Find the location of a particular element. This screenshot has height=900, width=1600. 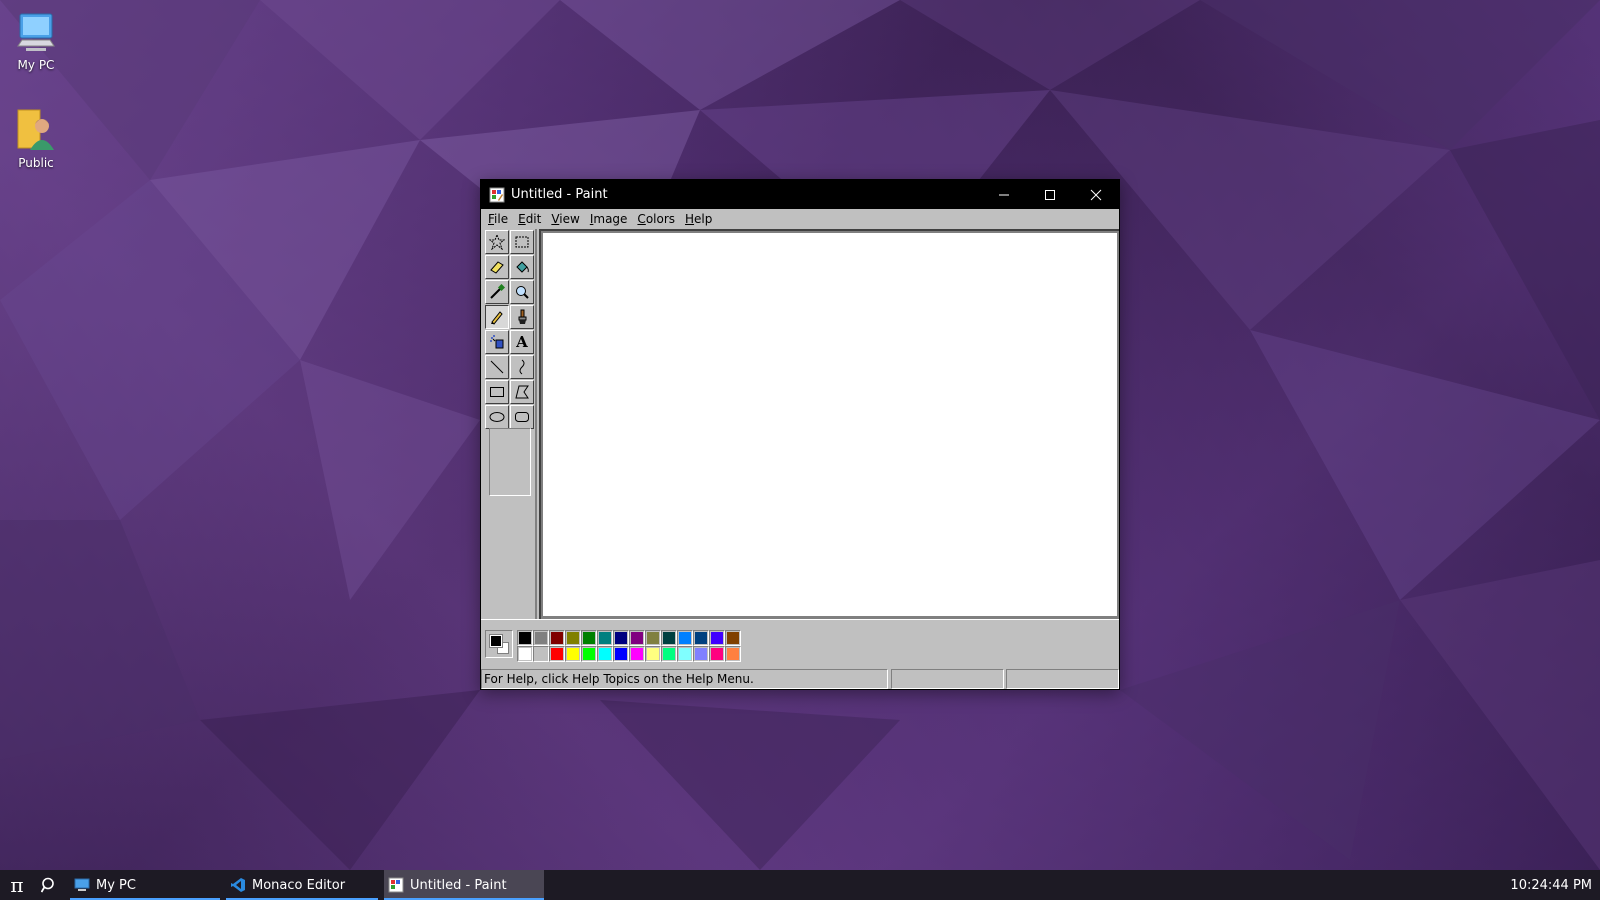

line-icon is located at coordinates (497, 367).